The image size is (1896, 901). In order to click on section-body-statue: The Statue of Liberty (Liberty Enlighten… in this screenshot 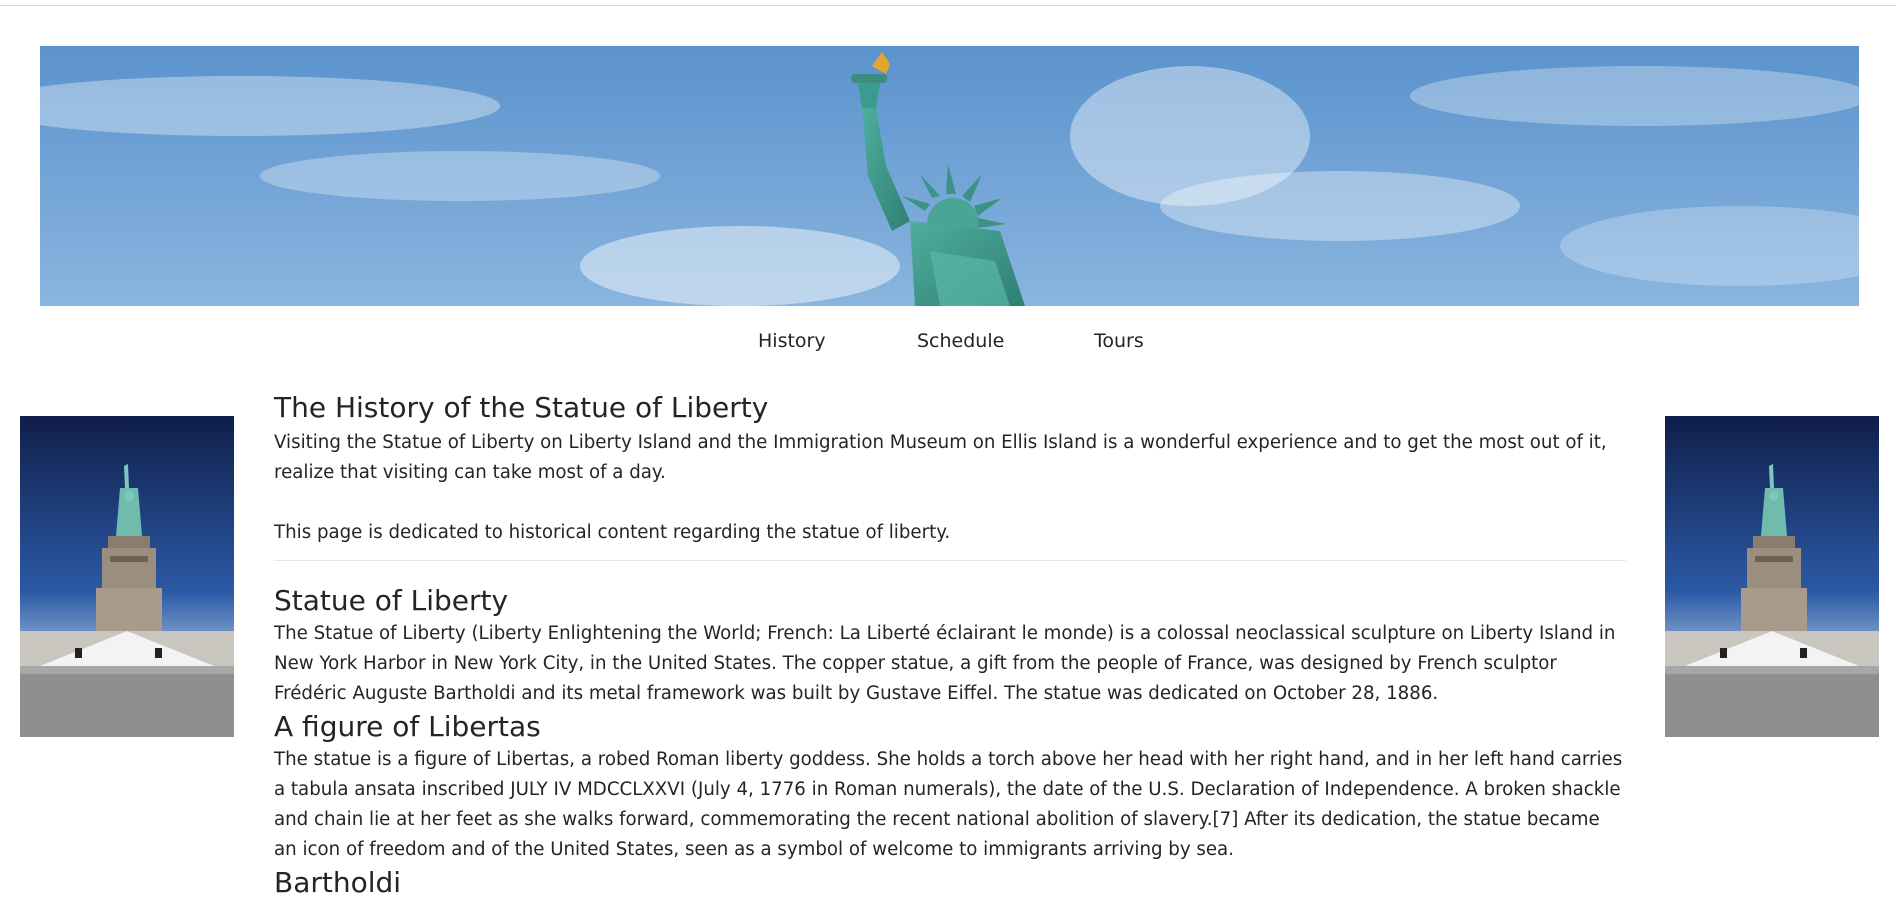, I will do `click(945, 663)`.